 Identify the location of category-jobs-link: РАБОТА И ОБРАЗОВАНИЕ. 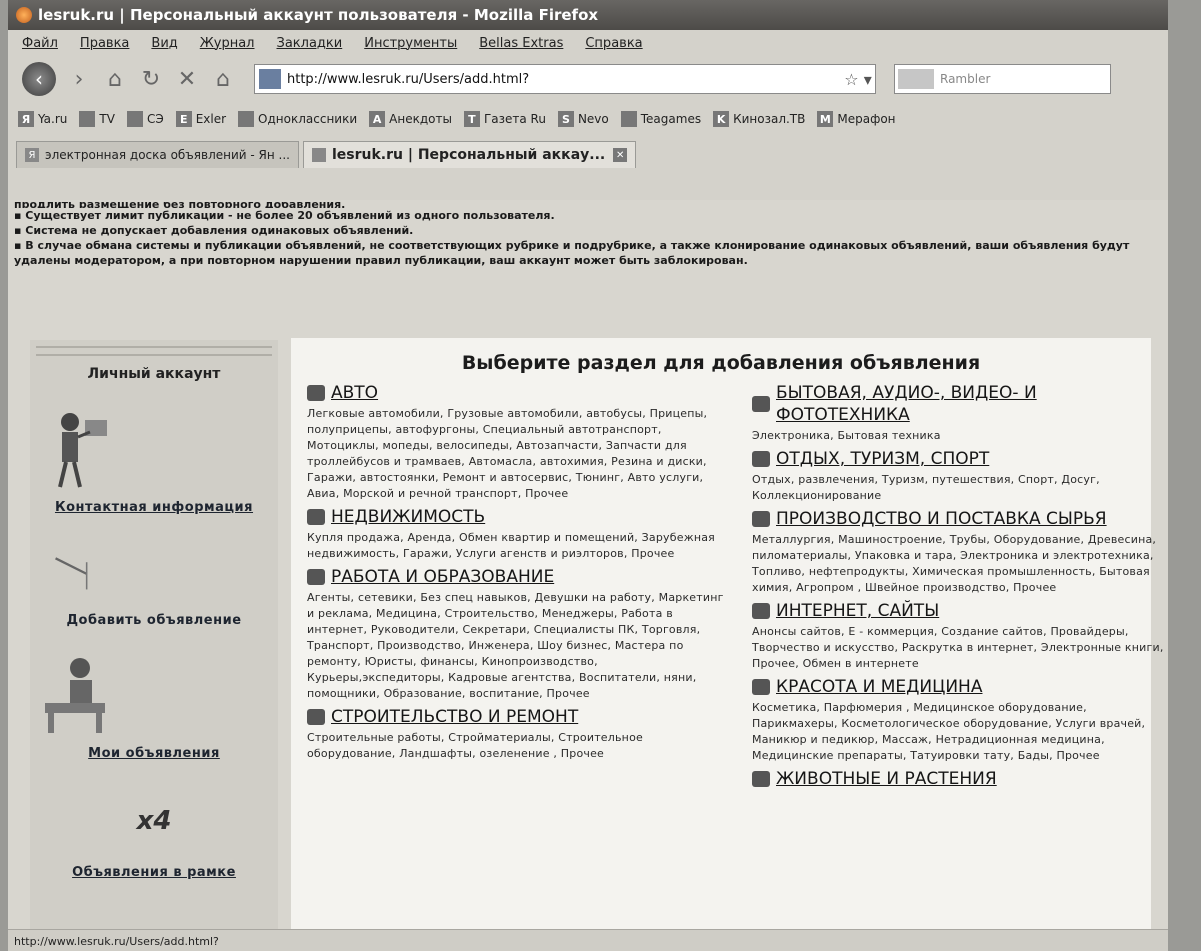
(517, 577).